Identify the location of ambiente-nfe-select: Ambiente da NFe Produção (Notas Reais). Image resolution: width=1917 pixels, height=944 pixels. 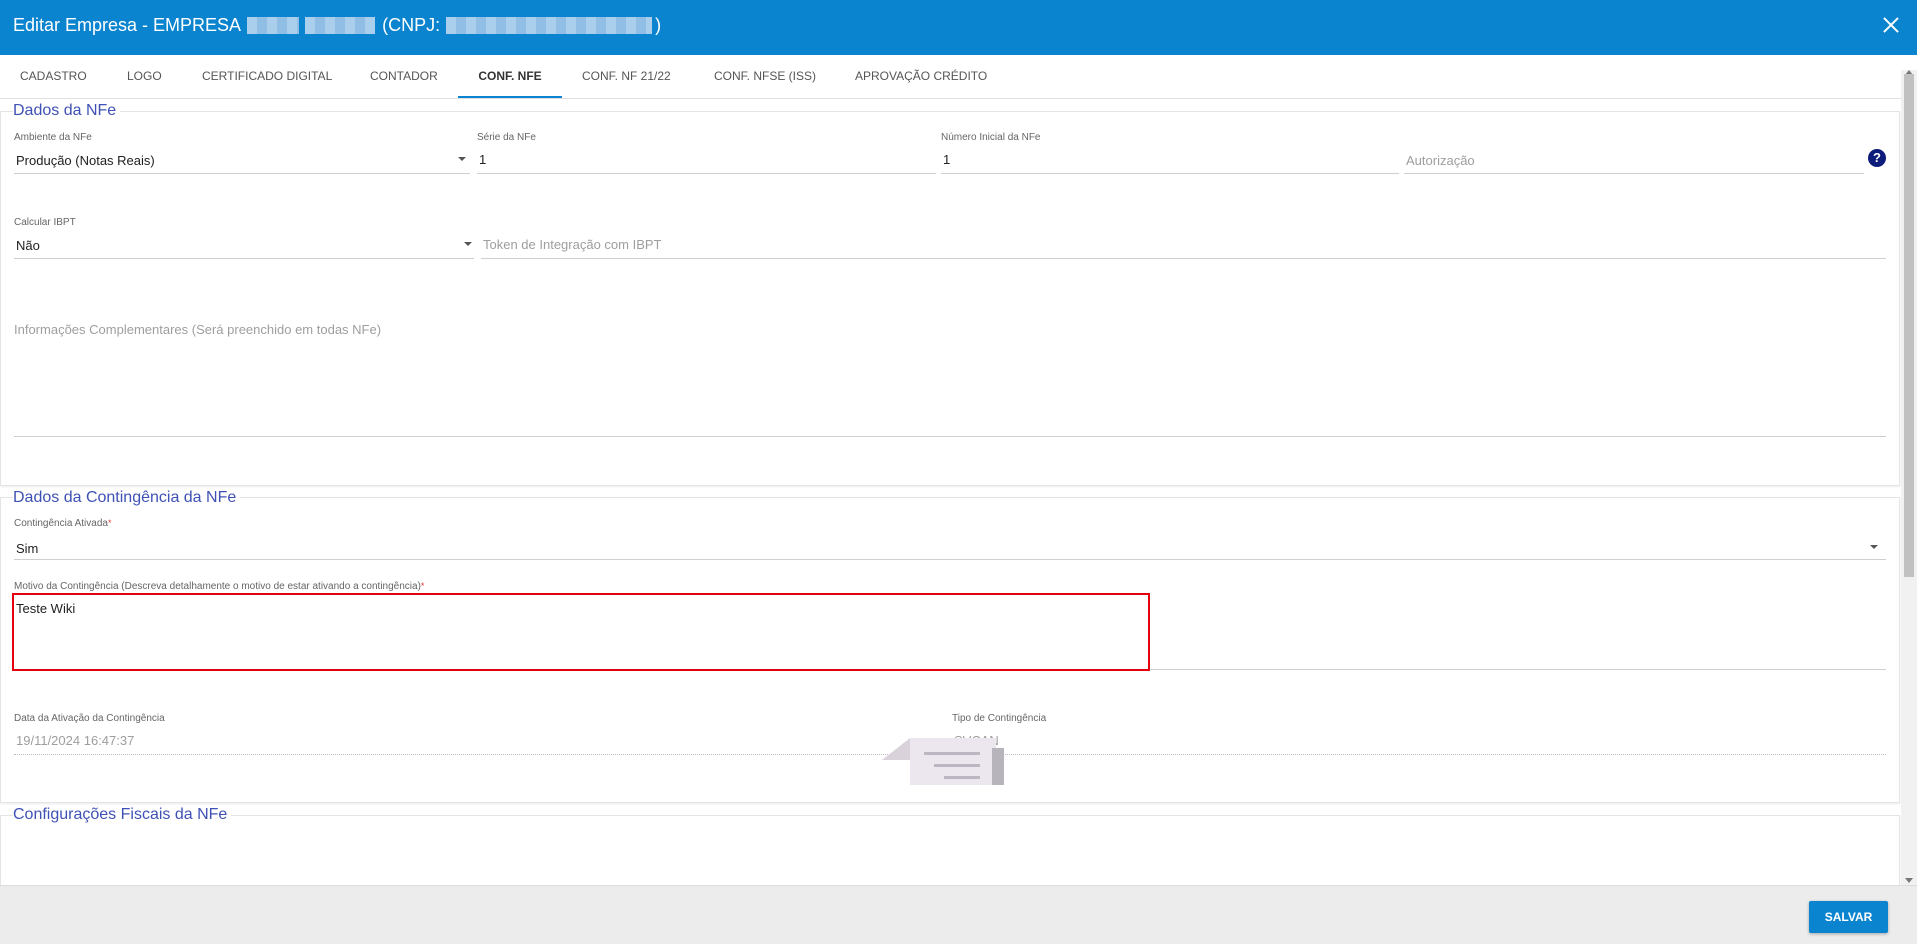
(242, 153).